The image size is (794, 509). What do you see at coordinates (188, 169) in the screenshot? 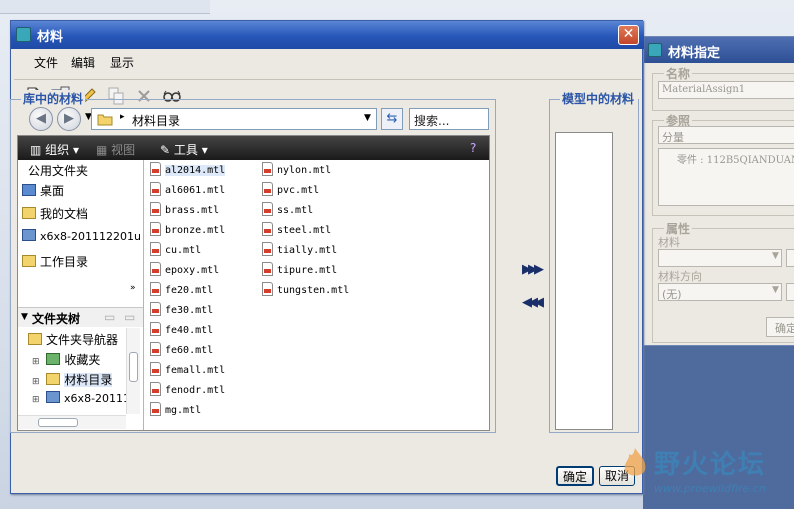
I see `file-item: al2014.mtl` at bounding box center [188, 169].